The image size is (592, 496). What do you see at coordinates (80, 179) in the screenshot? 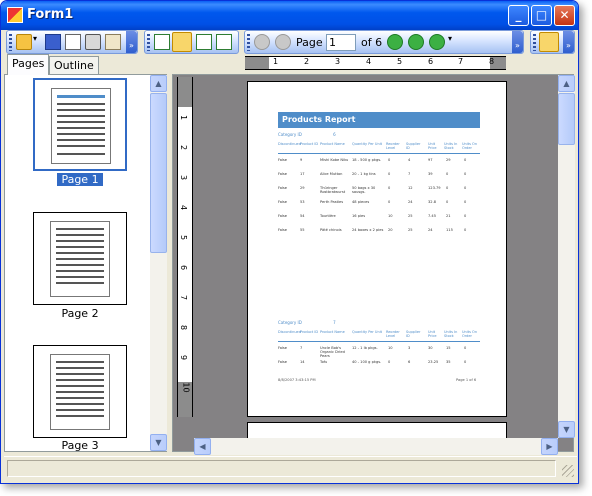
I see `thumbnail-label-1: Page 1` at bounding box center [80, 179].